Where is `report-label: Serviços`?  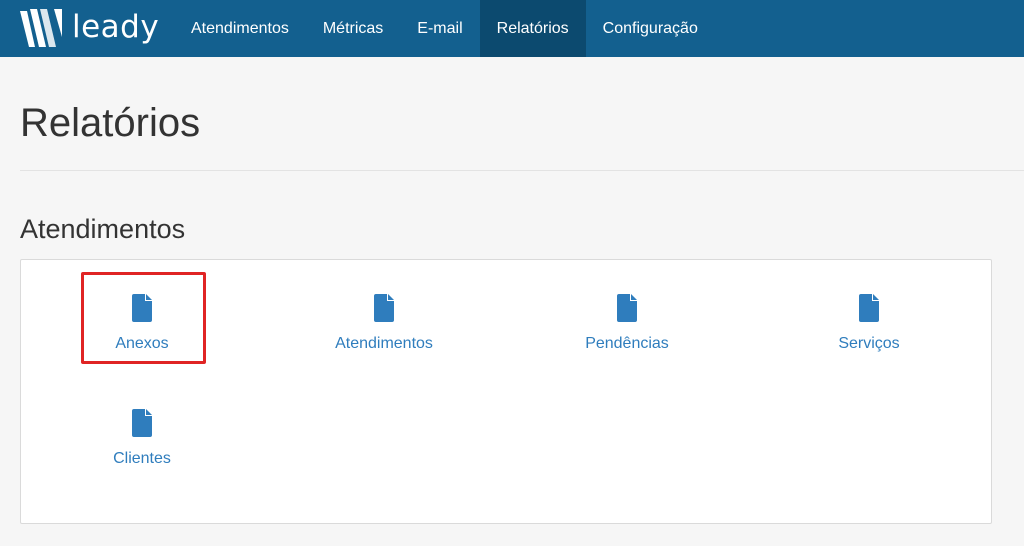 report-label: Serviços is located at coordinates (869, 343).